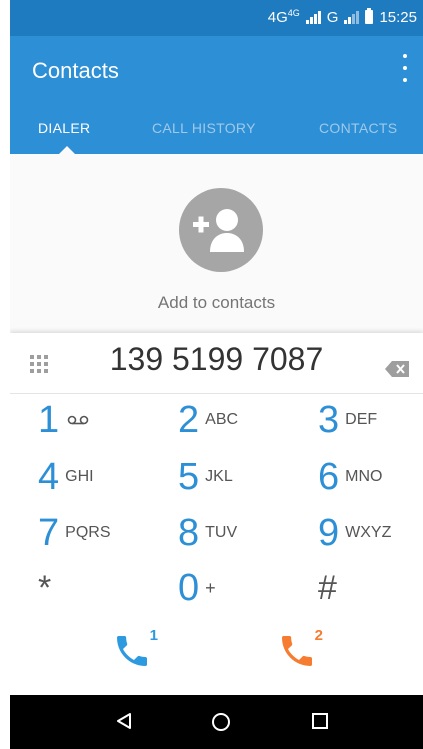 The width and height of the screenshot is (423, 749). What do you see at coordinates (329, 533) in the screenshot?
I see `key-digit: 9` at bounding box center [329, 533].